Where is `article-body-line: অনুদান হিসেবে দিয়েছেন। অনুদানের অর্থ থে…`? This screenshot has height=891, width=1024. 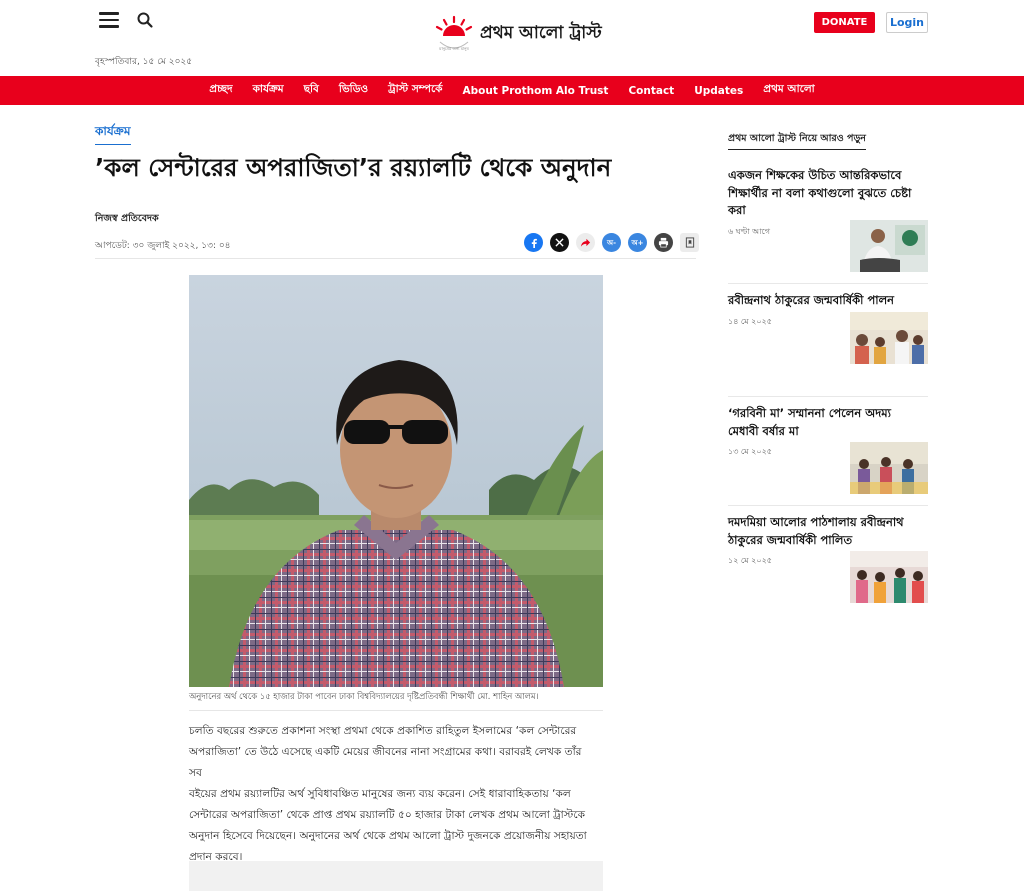
article-body-line: অনুদান হিসেবে দিয়েছেন। অনুদানের অর্থ থে… is located at coordinates (388, 836).